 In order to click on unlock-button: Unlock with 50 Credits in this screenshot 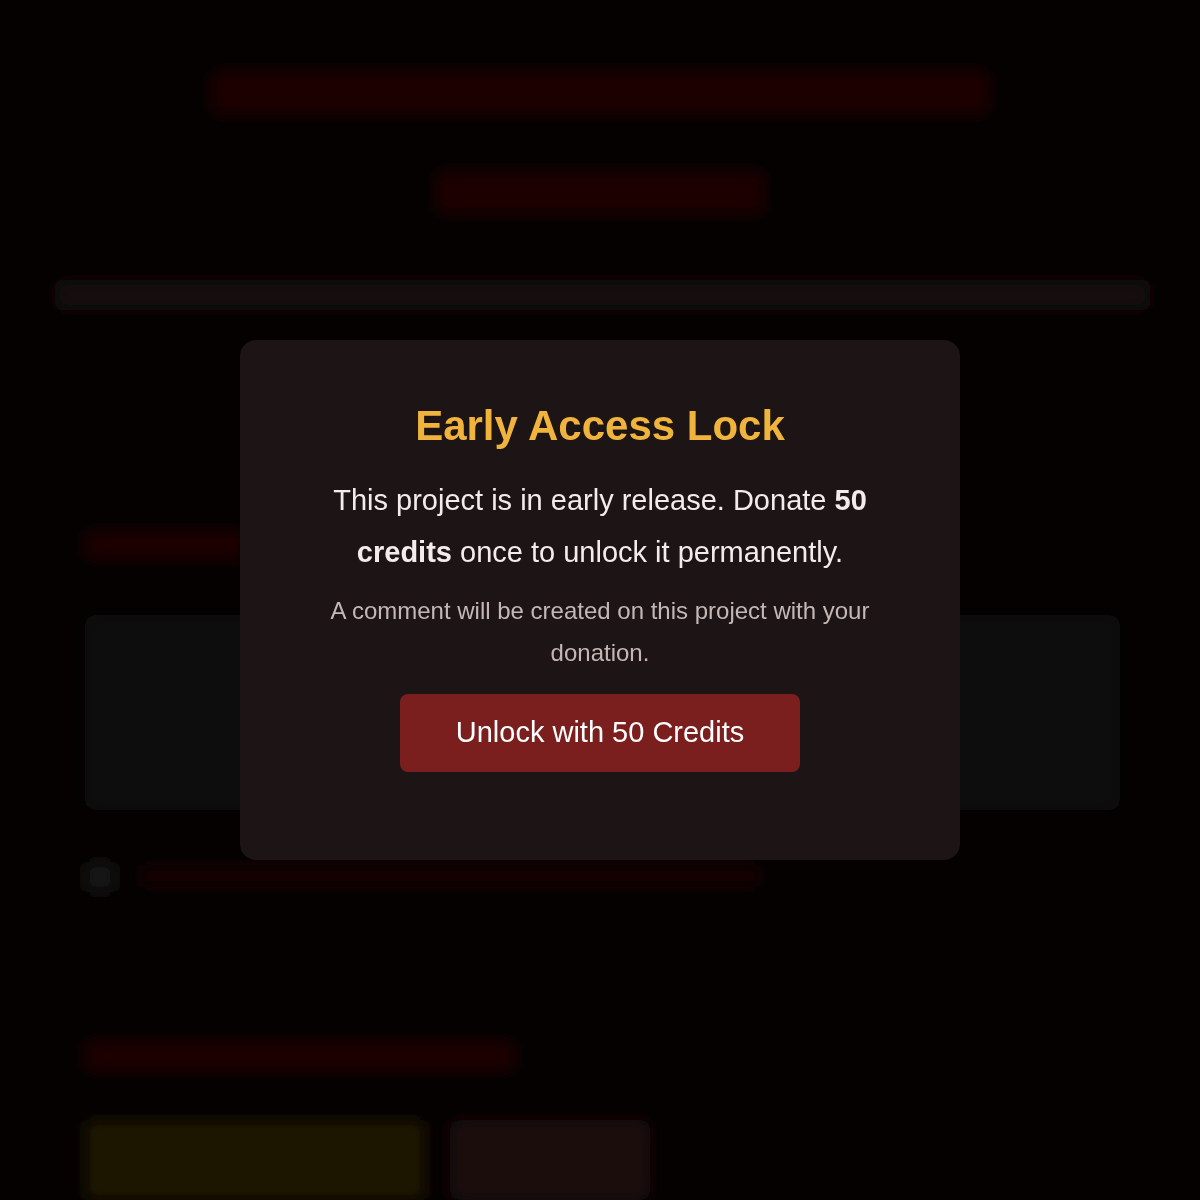, I will do `click(600, 733)`.